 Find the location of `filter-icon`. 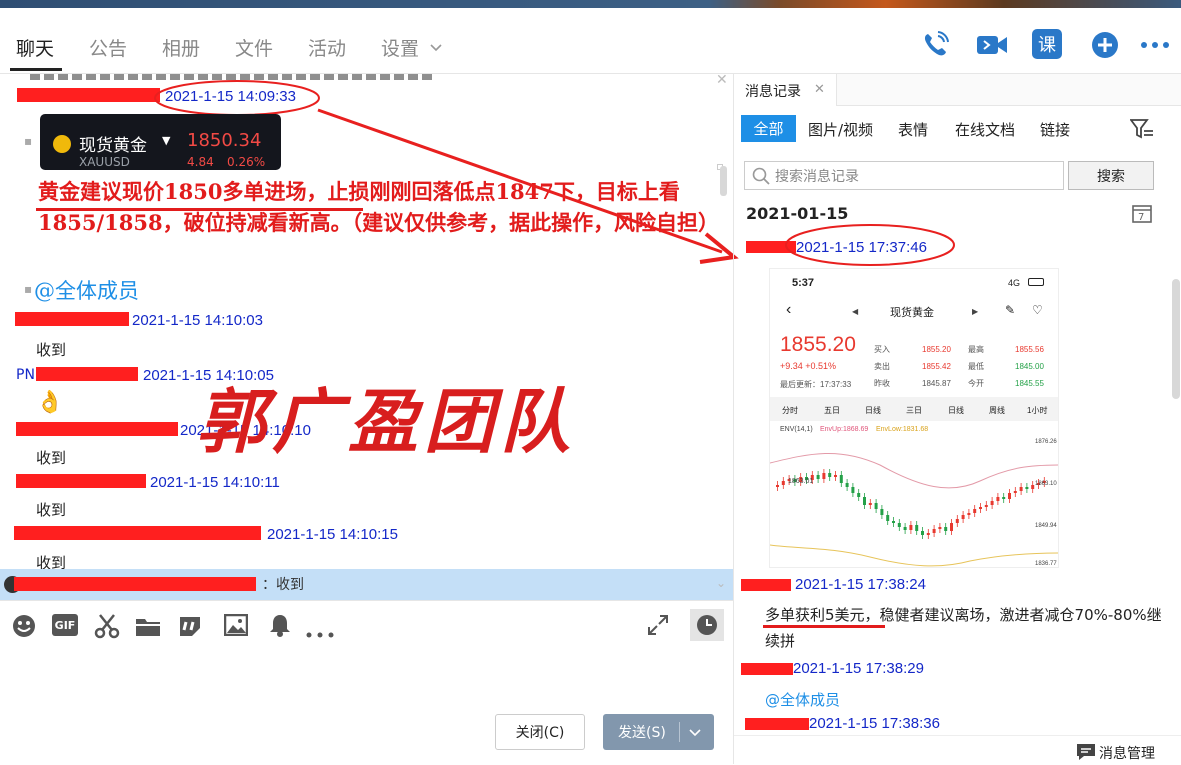

filter-icon is located at coordinates (1141, 131).